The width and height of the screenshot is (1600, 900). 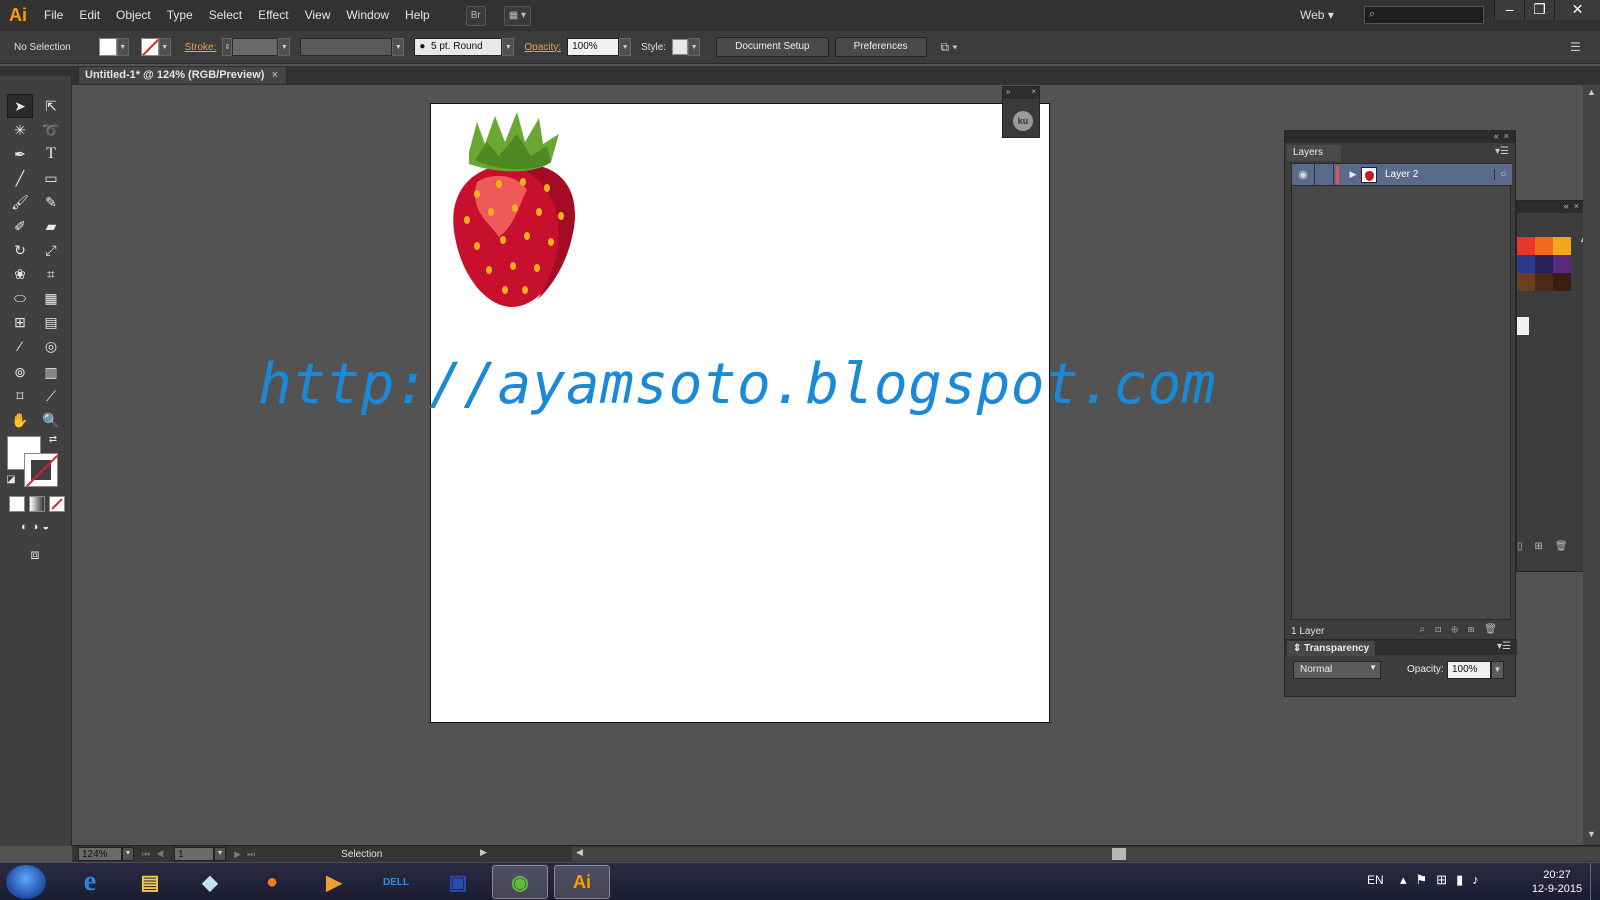 What do you see at coordinates (593, 47) in the screenshot?
I see `opacity-field: 100%` at bounding box center [593, 47].